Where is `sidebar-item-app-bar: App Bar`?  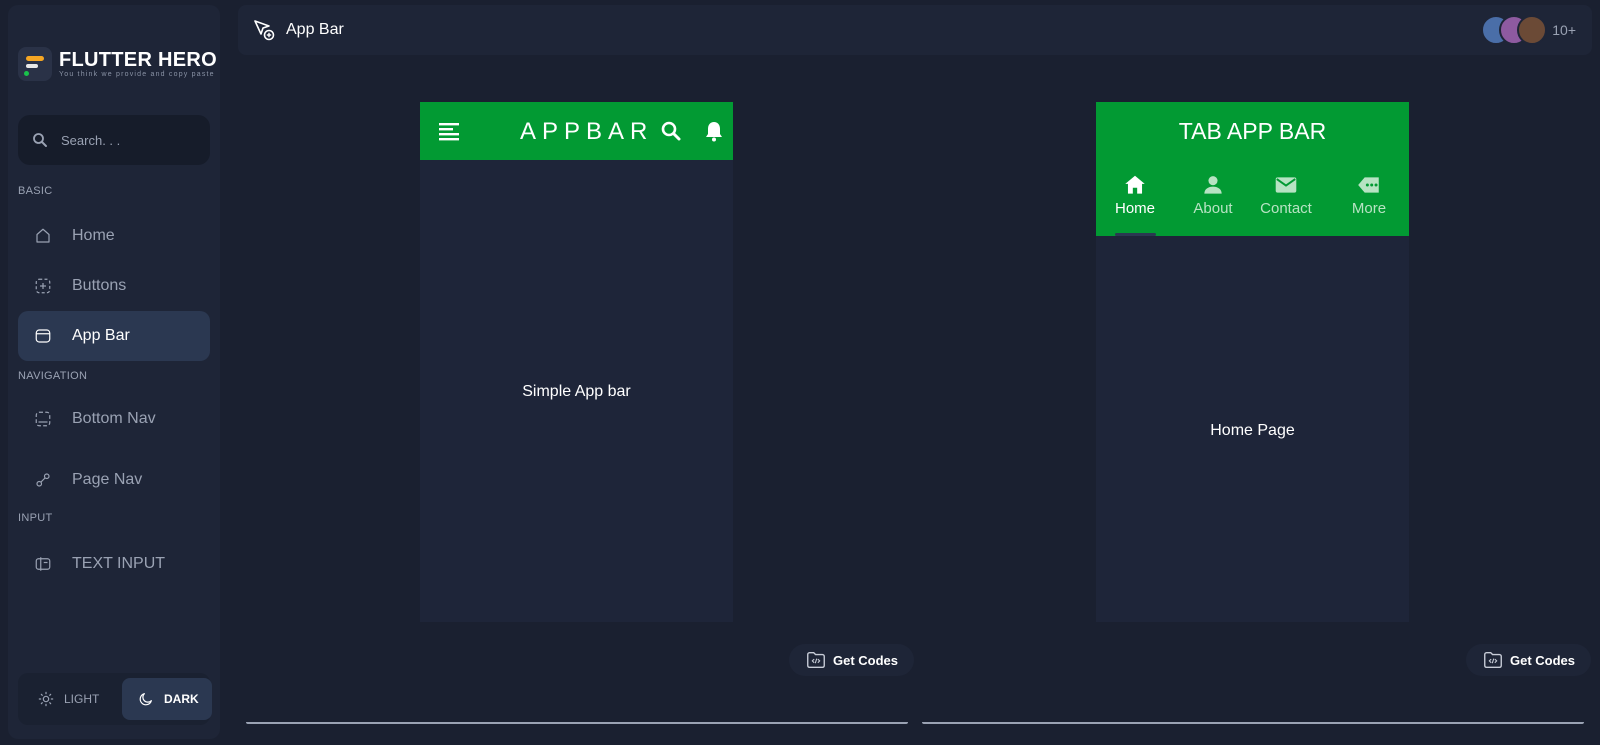
sidebar-item-app-bar: App Bar is located at coordinates (114, 336).